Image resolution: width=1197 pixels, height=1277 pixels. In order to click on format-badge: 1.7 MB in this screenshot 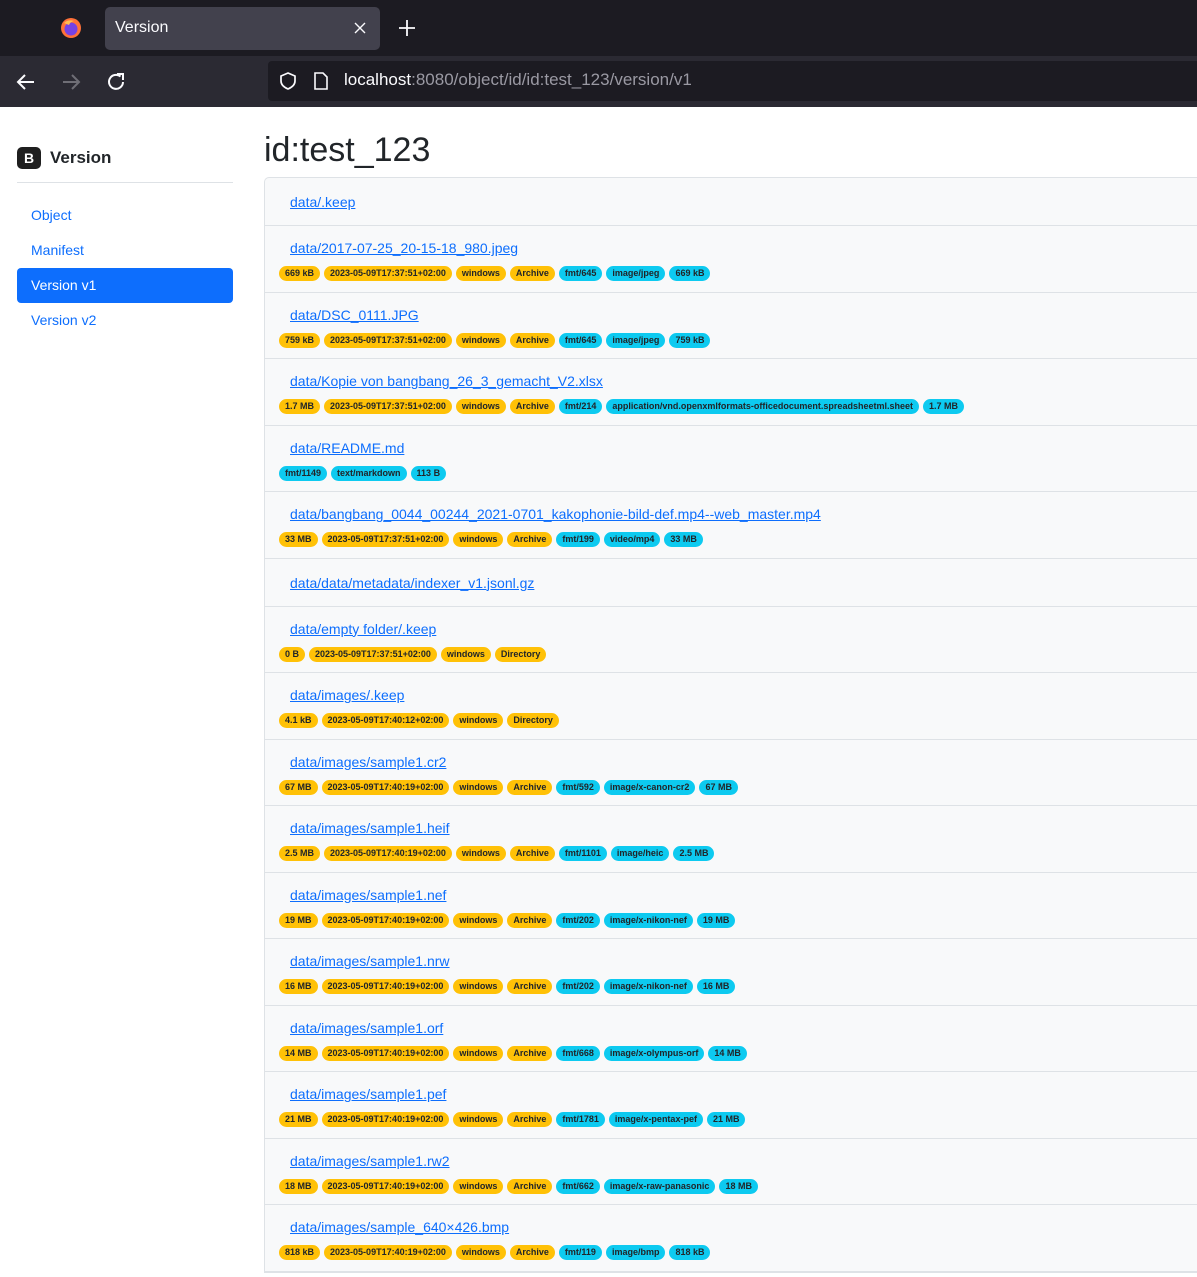, I will do `click(943, 406)`.